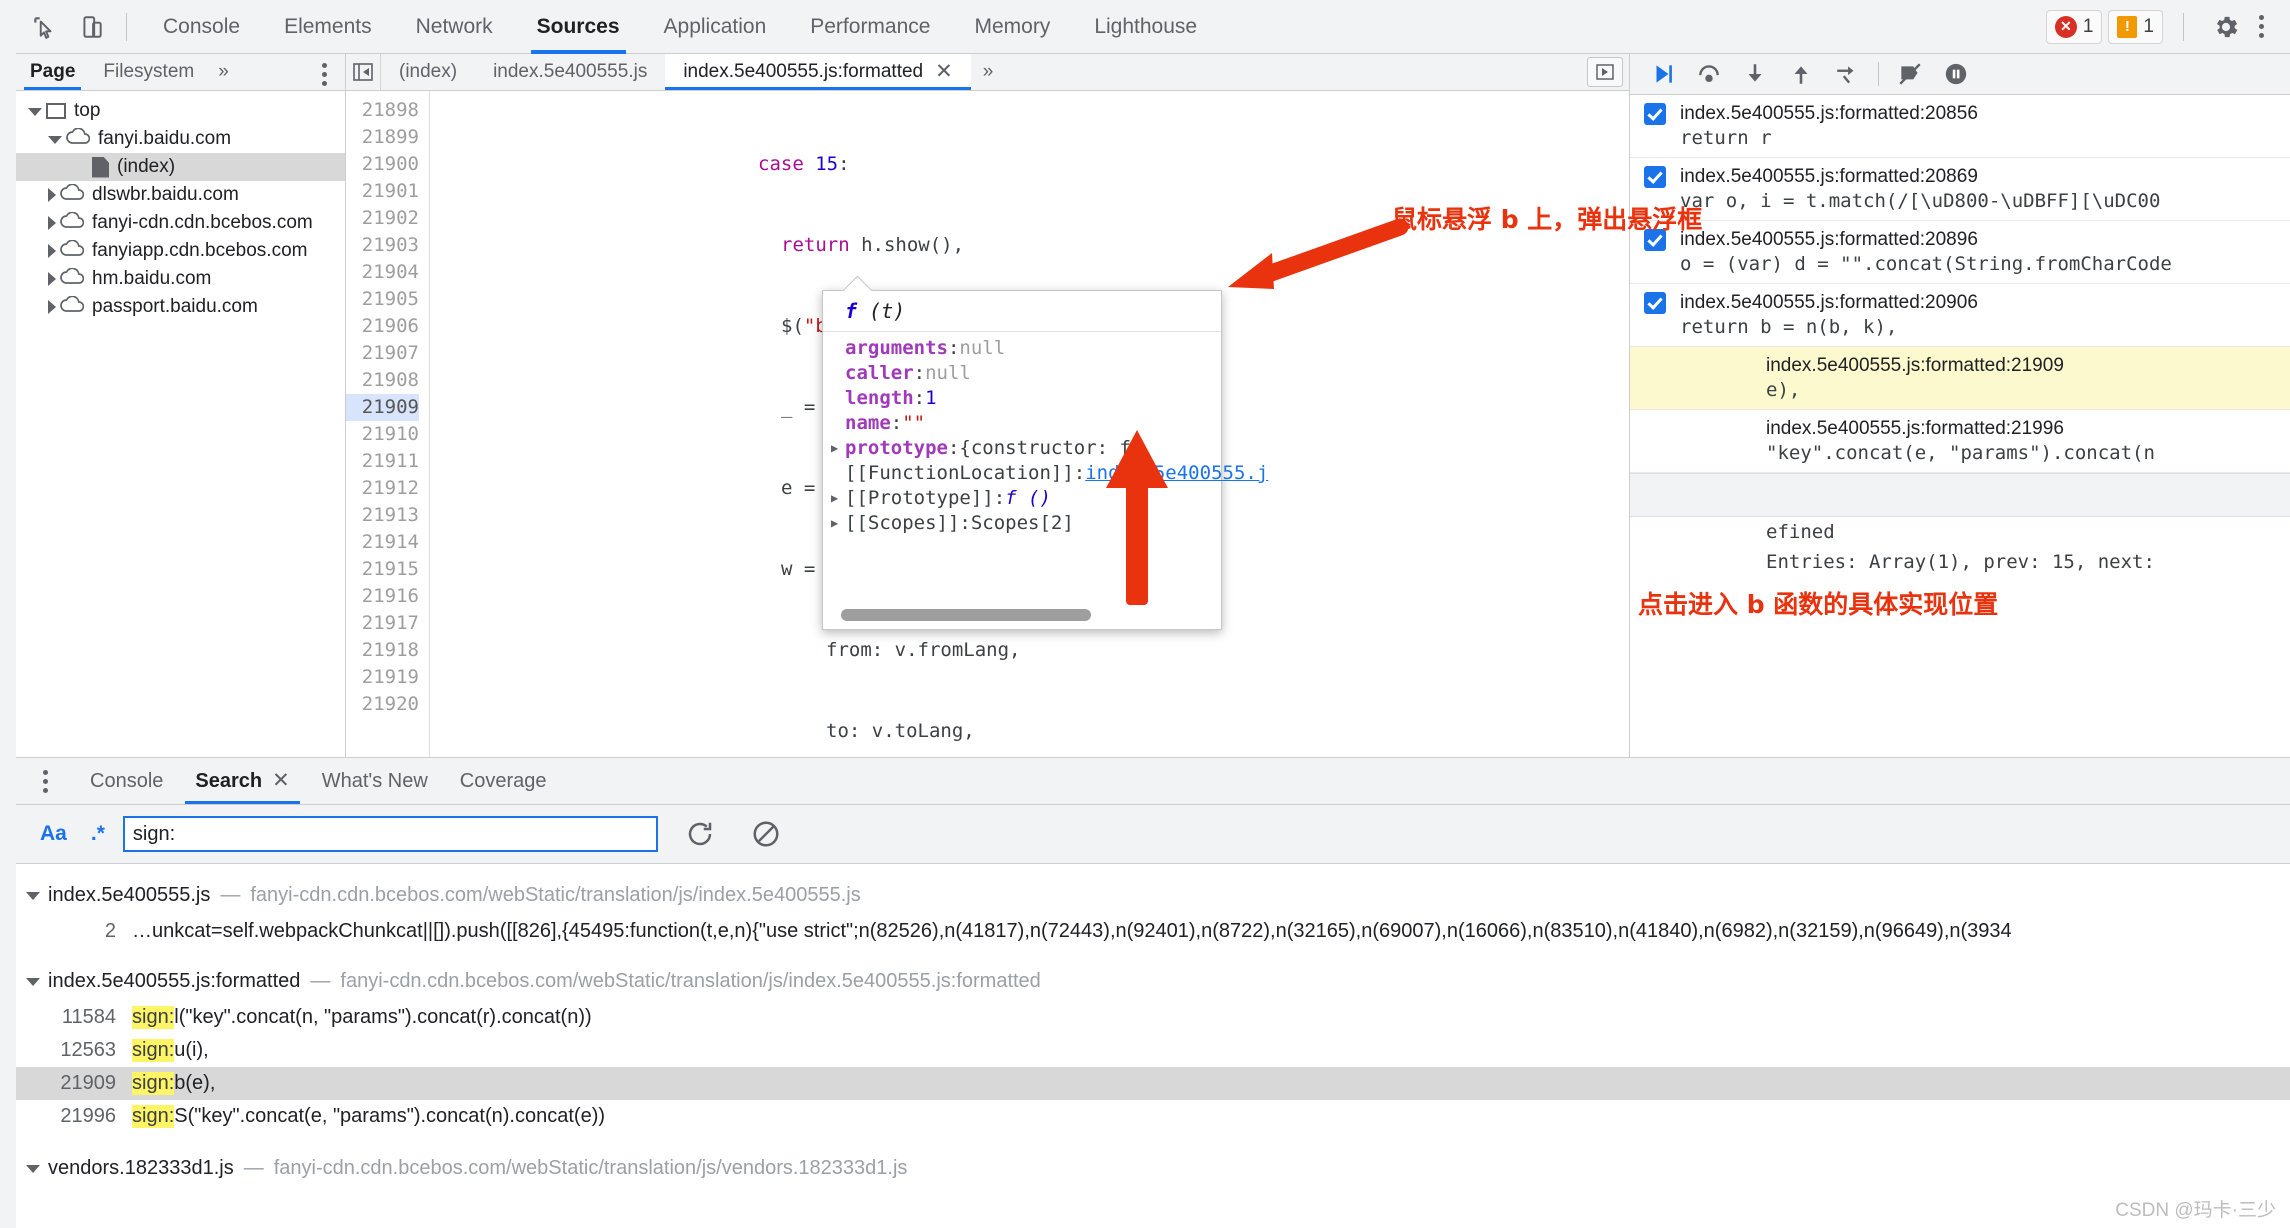 This screenshot has width=2290, height=1228. I want to click on pause-on-exceptions-icon, so click(1956, 74).